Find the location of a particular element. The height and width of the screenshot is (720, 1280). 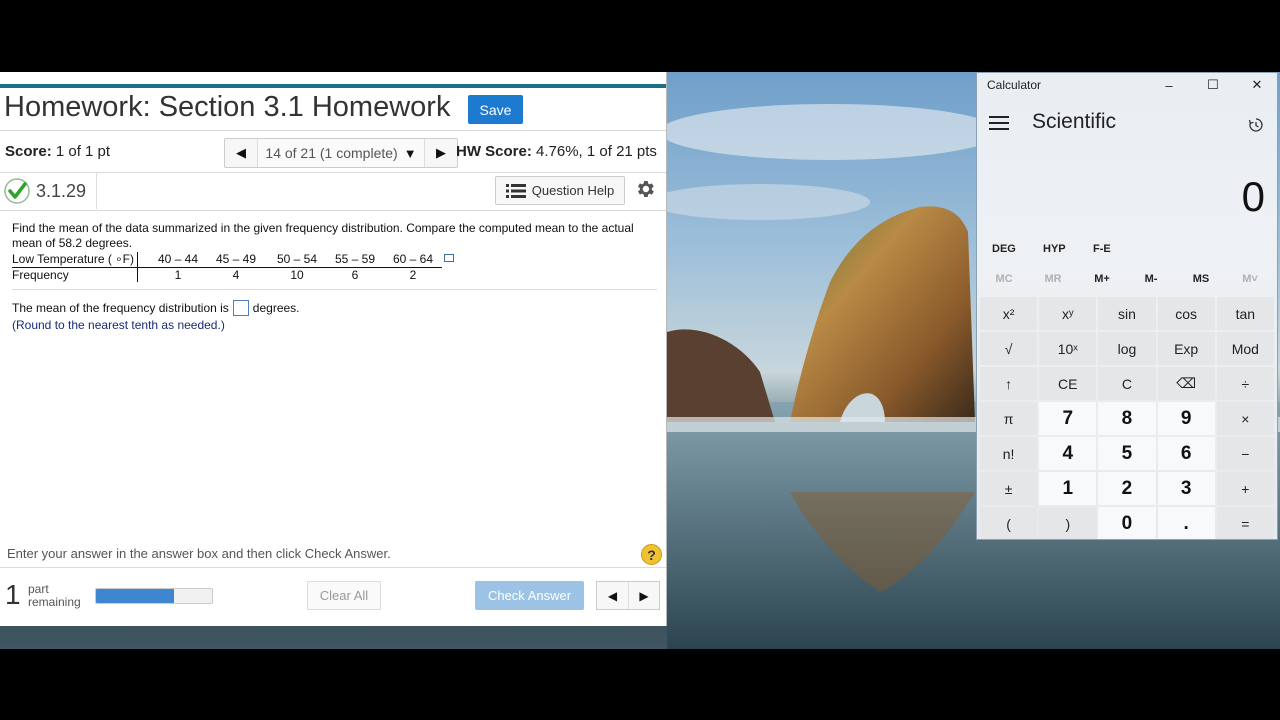

list-icon is located at coordinates (515, 190).